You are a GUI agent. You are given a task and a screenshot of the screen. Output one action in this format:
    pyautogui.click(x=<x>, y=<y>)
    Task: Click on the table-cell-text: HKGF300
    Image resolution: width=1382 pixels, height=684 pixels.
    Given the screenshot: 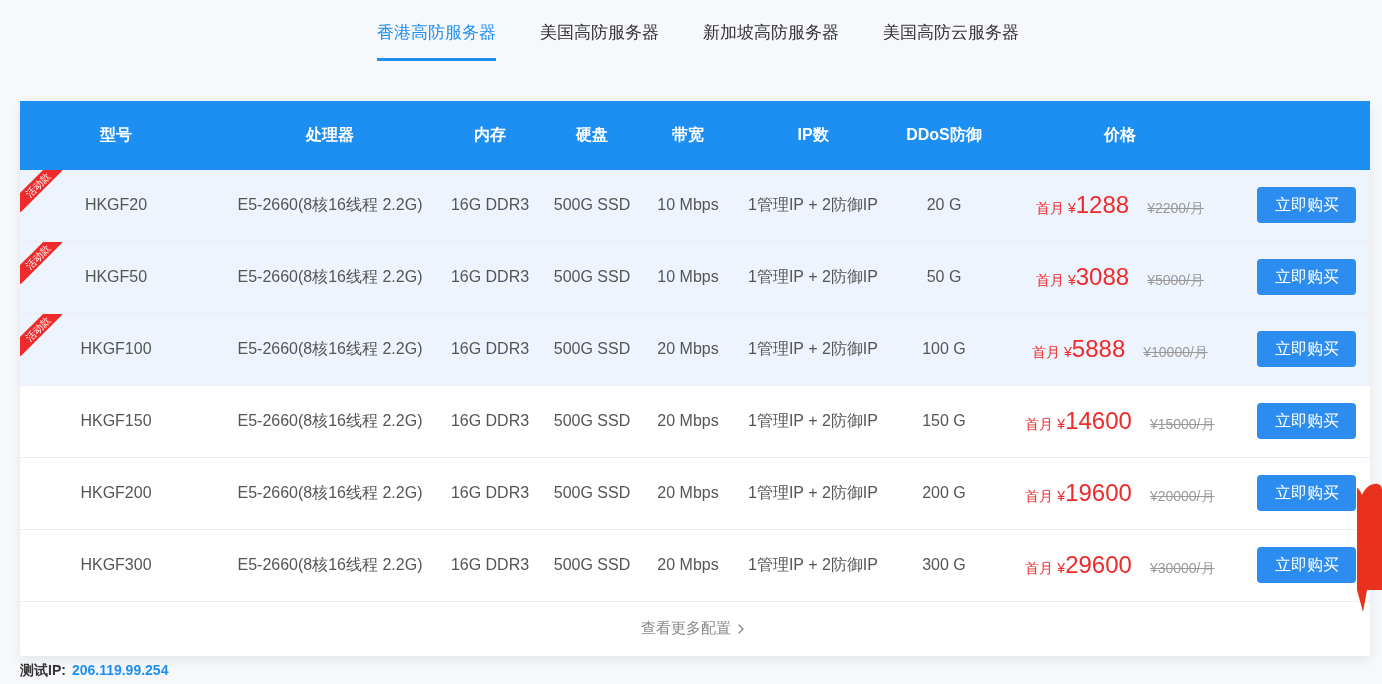 What is the action you would take?
    pyautogui.click(x=116, y=565)
    